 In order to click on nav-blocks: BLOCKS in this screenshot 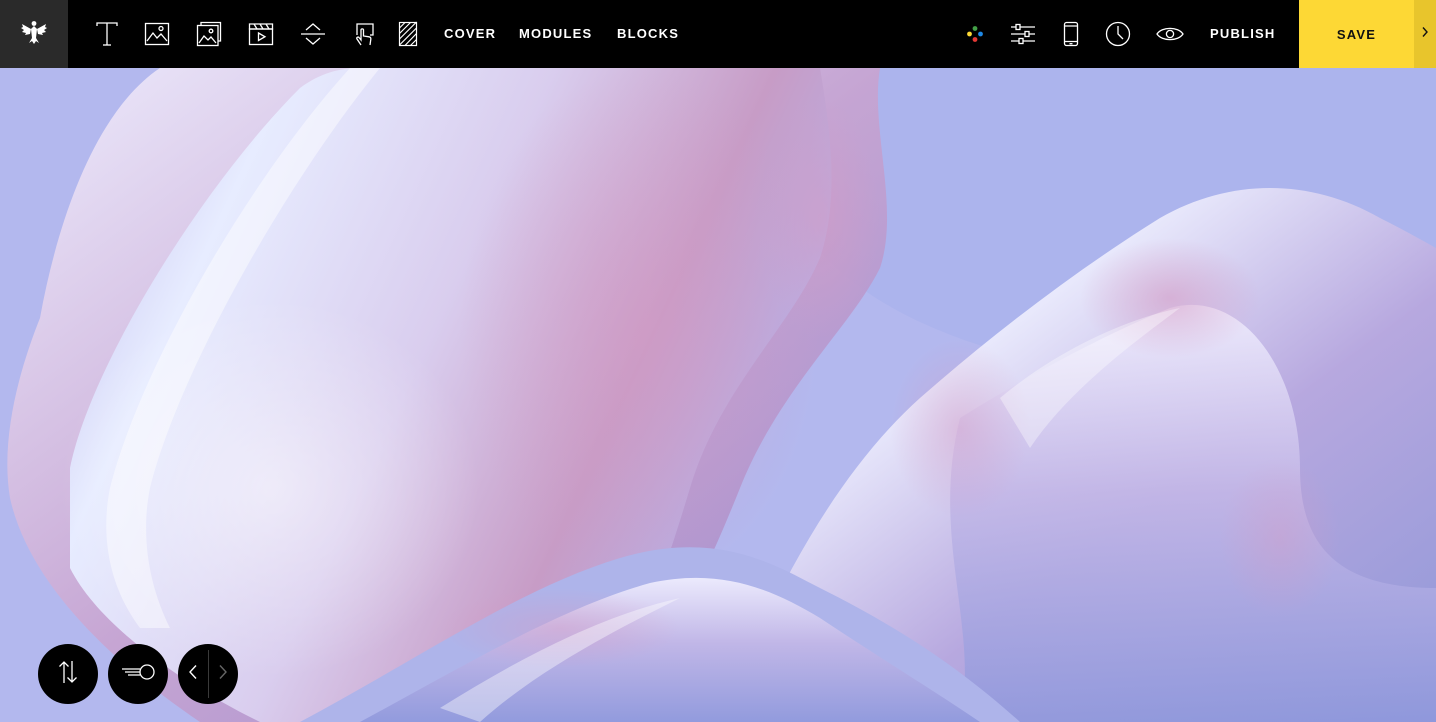, I will do `click(648, 34)`.